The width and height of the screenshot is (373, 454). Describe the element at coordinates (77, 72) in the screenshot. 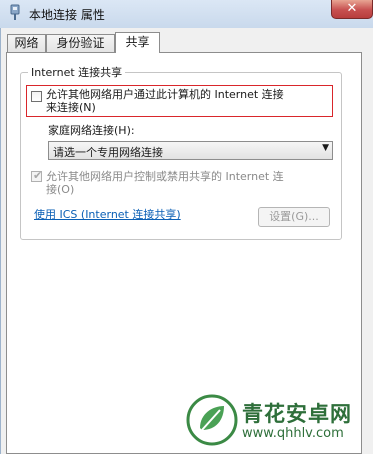

I see `group-title: Internet 连接共享` at that location.